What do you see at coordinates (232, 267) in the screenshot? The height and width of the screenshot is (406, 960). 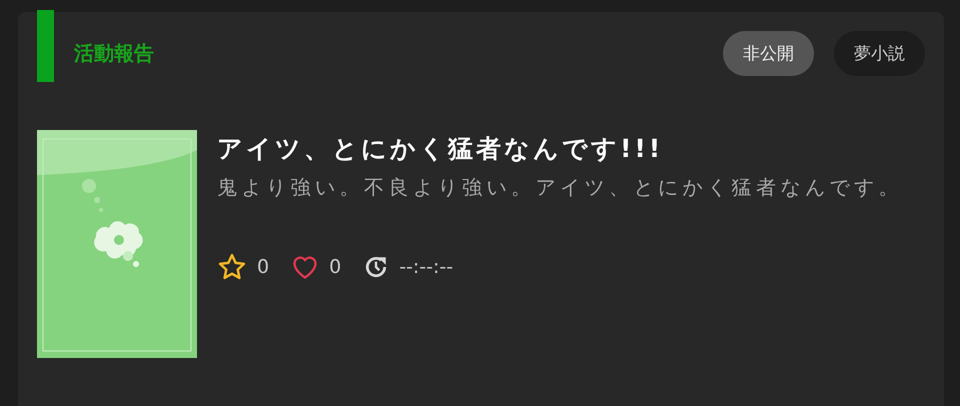 I see `star-icon` at bounding box center [232, 267].